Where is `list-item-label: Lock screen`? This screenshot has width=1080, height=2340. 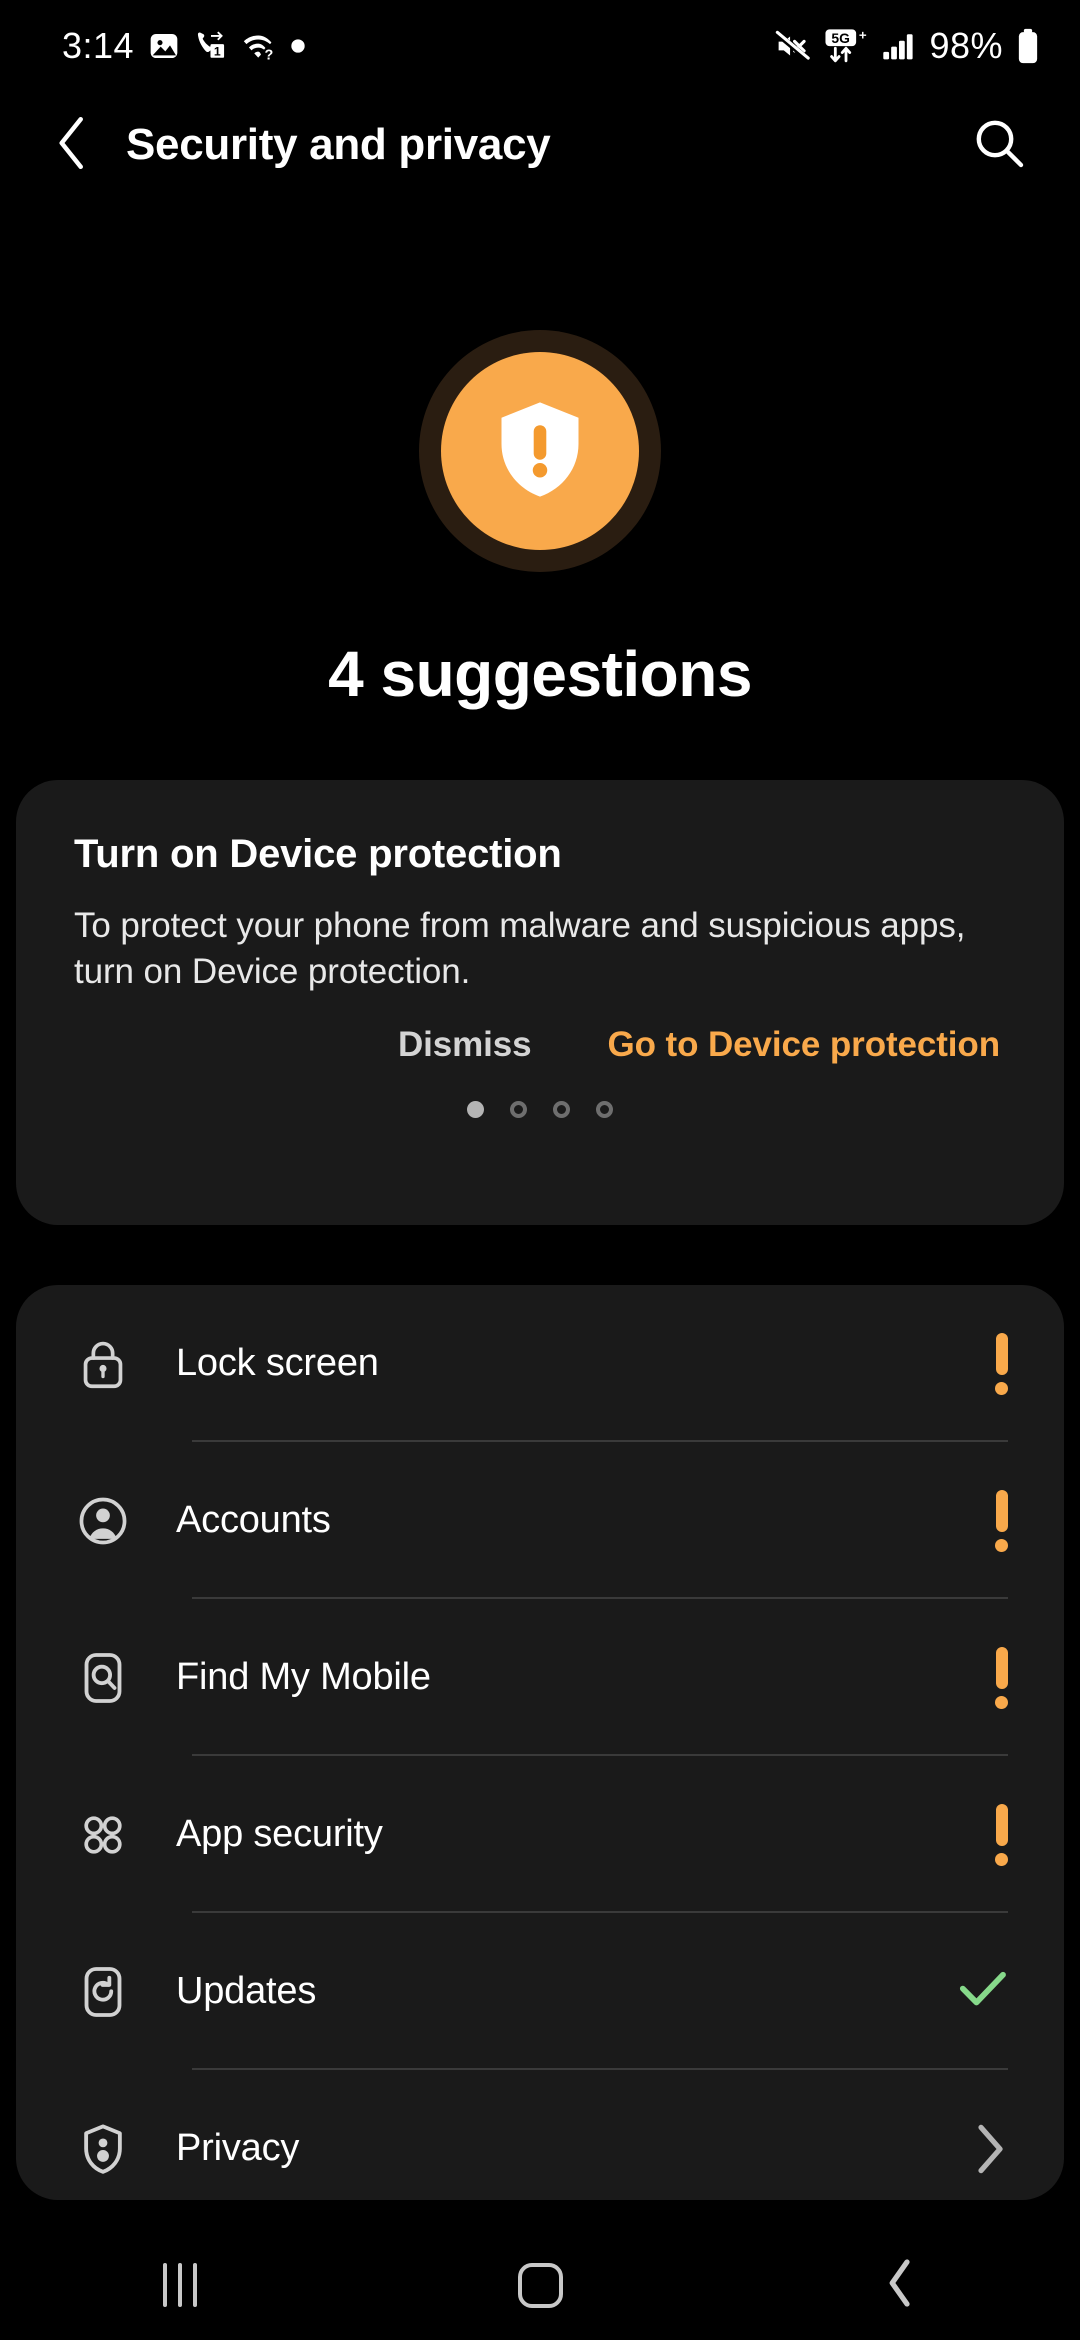 list-item-label: Lock screen is located at coordinates (277, 1363).